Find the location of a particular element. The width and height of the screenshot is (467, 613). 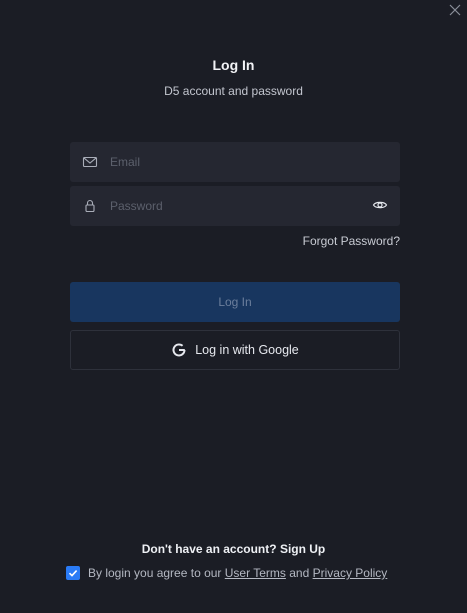

google-icon is located at coordinates (179, 350).